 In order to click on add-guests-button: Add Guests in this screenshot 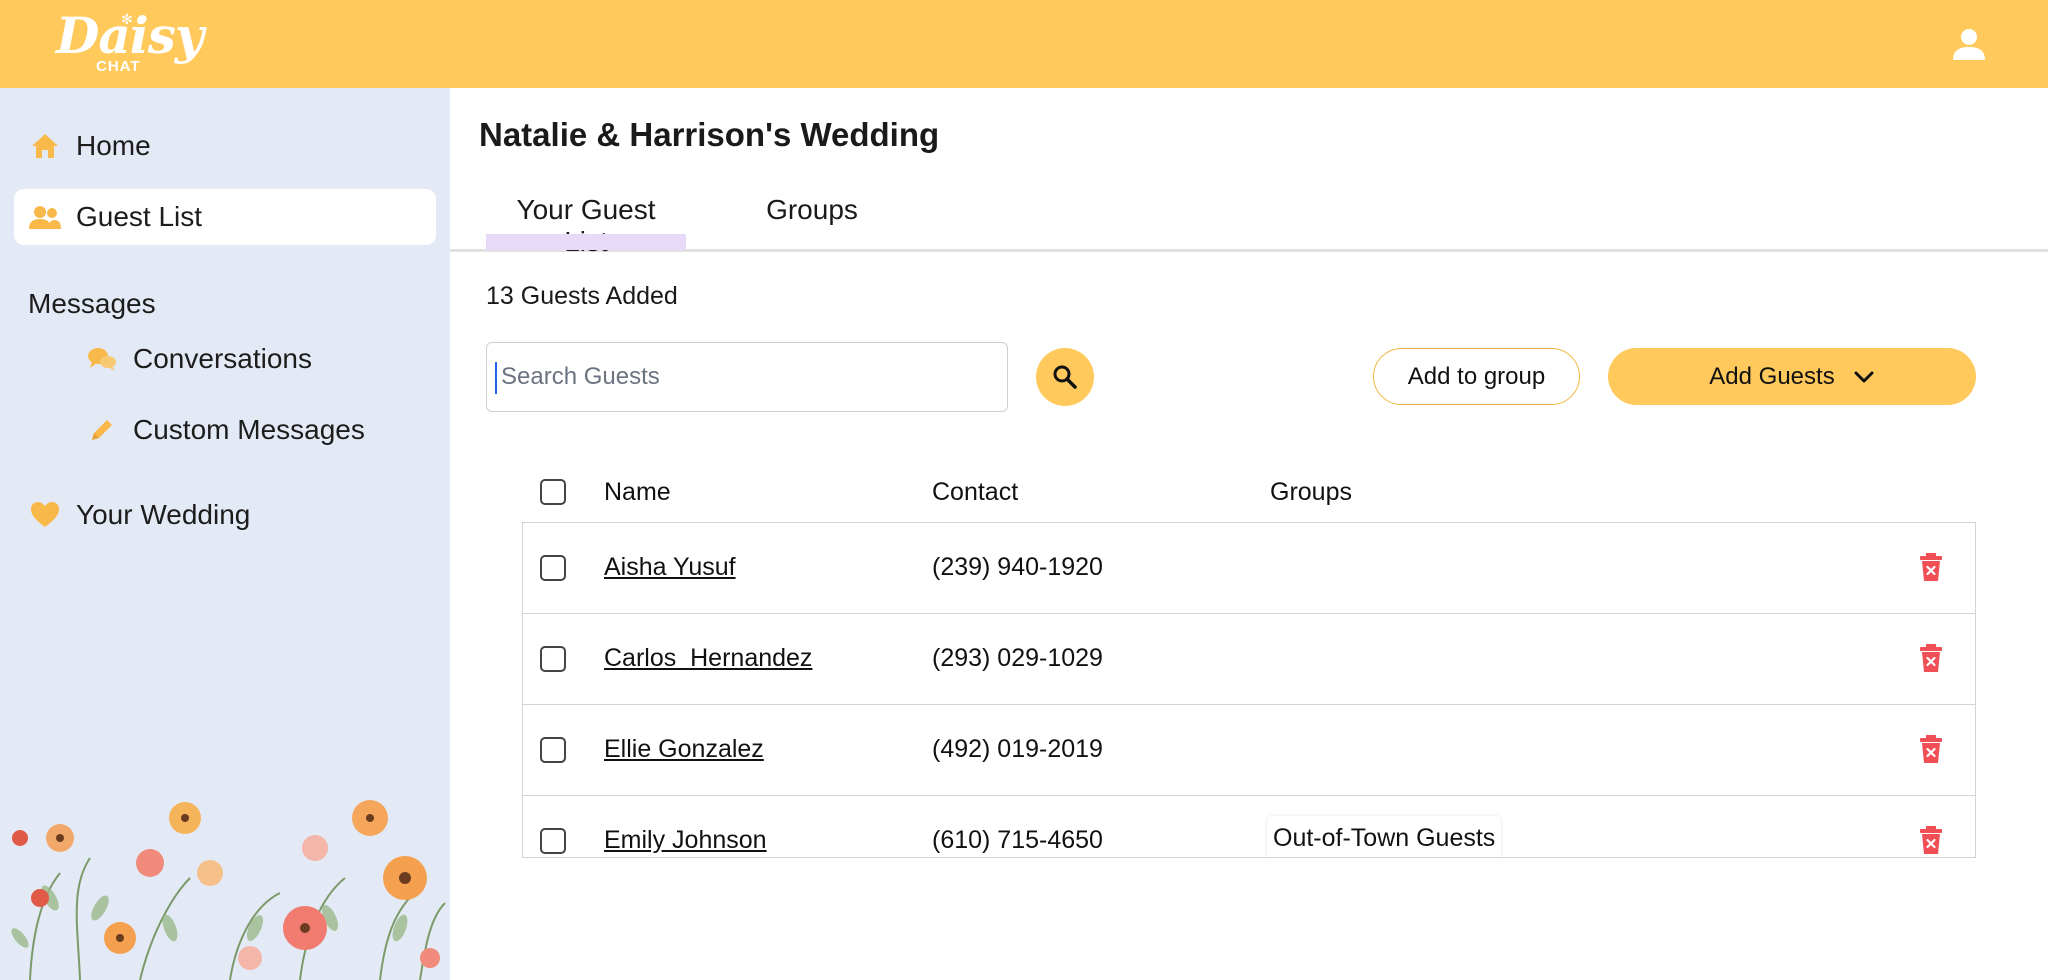, I will do `click(1792, 376)`.